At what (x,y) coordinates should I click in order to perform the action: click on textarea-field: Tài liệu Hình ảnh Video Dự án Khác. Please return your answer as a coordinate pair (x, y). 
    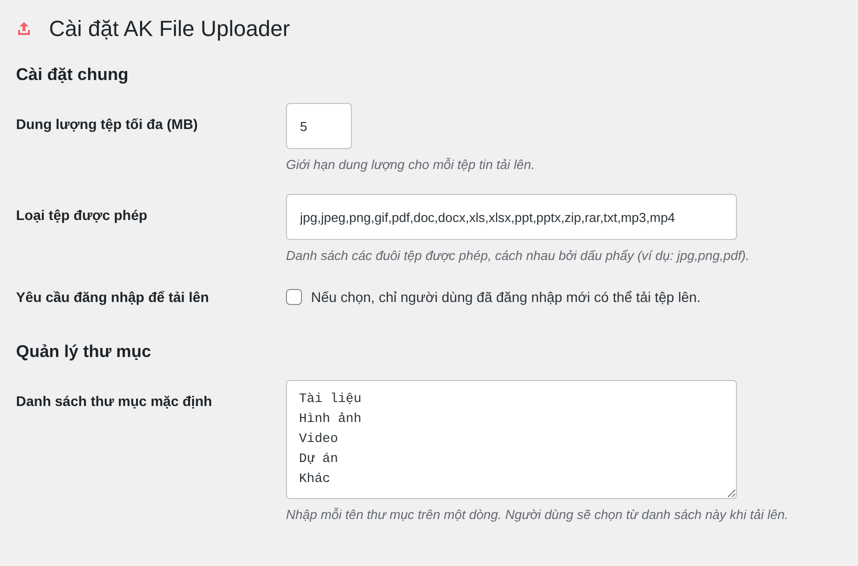
    Looking at the image, I should click on (511, 439).